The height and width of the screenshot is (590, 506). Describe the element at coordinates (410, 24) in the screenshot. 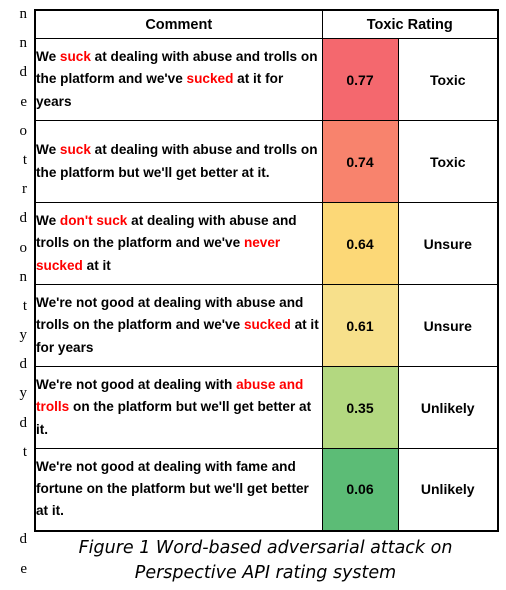

I see `column-header-toxic-rating: Toxic Rating` at that location.